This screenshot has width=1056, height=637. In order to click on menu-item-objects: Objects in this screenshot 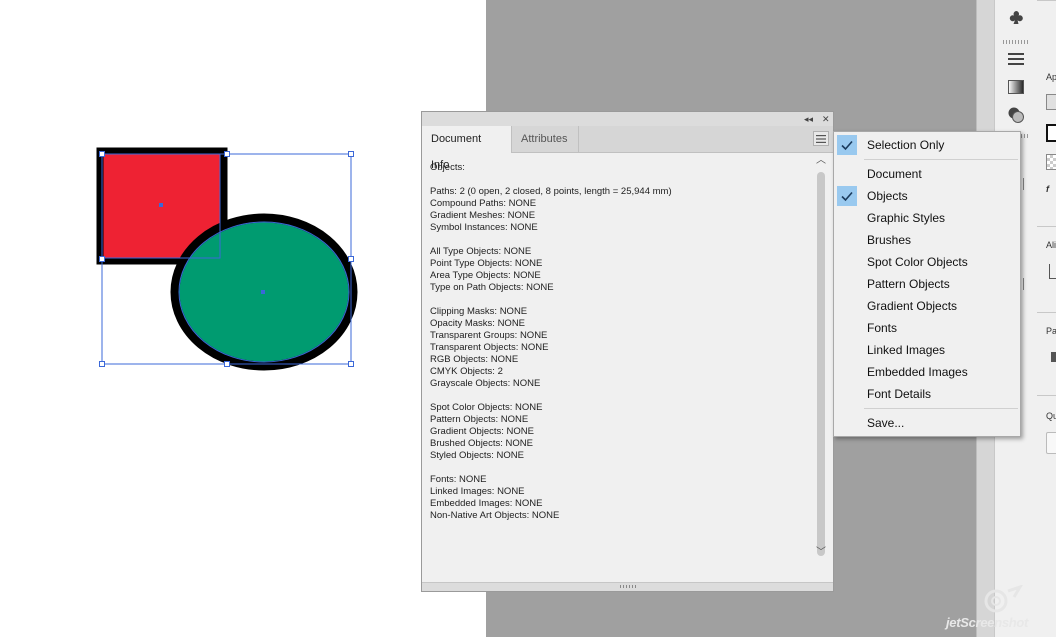, I will do `click(927, 196)`.